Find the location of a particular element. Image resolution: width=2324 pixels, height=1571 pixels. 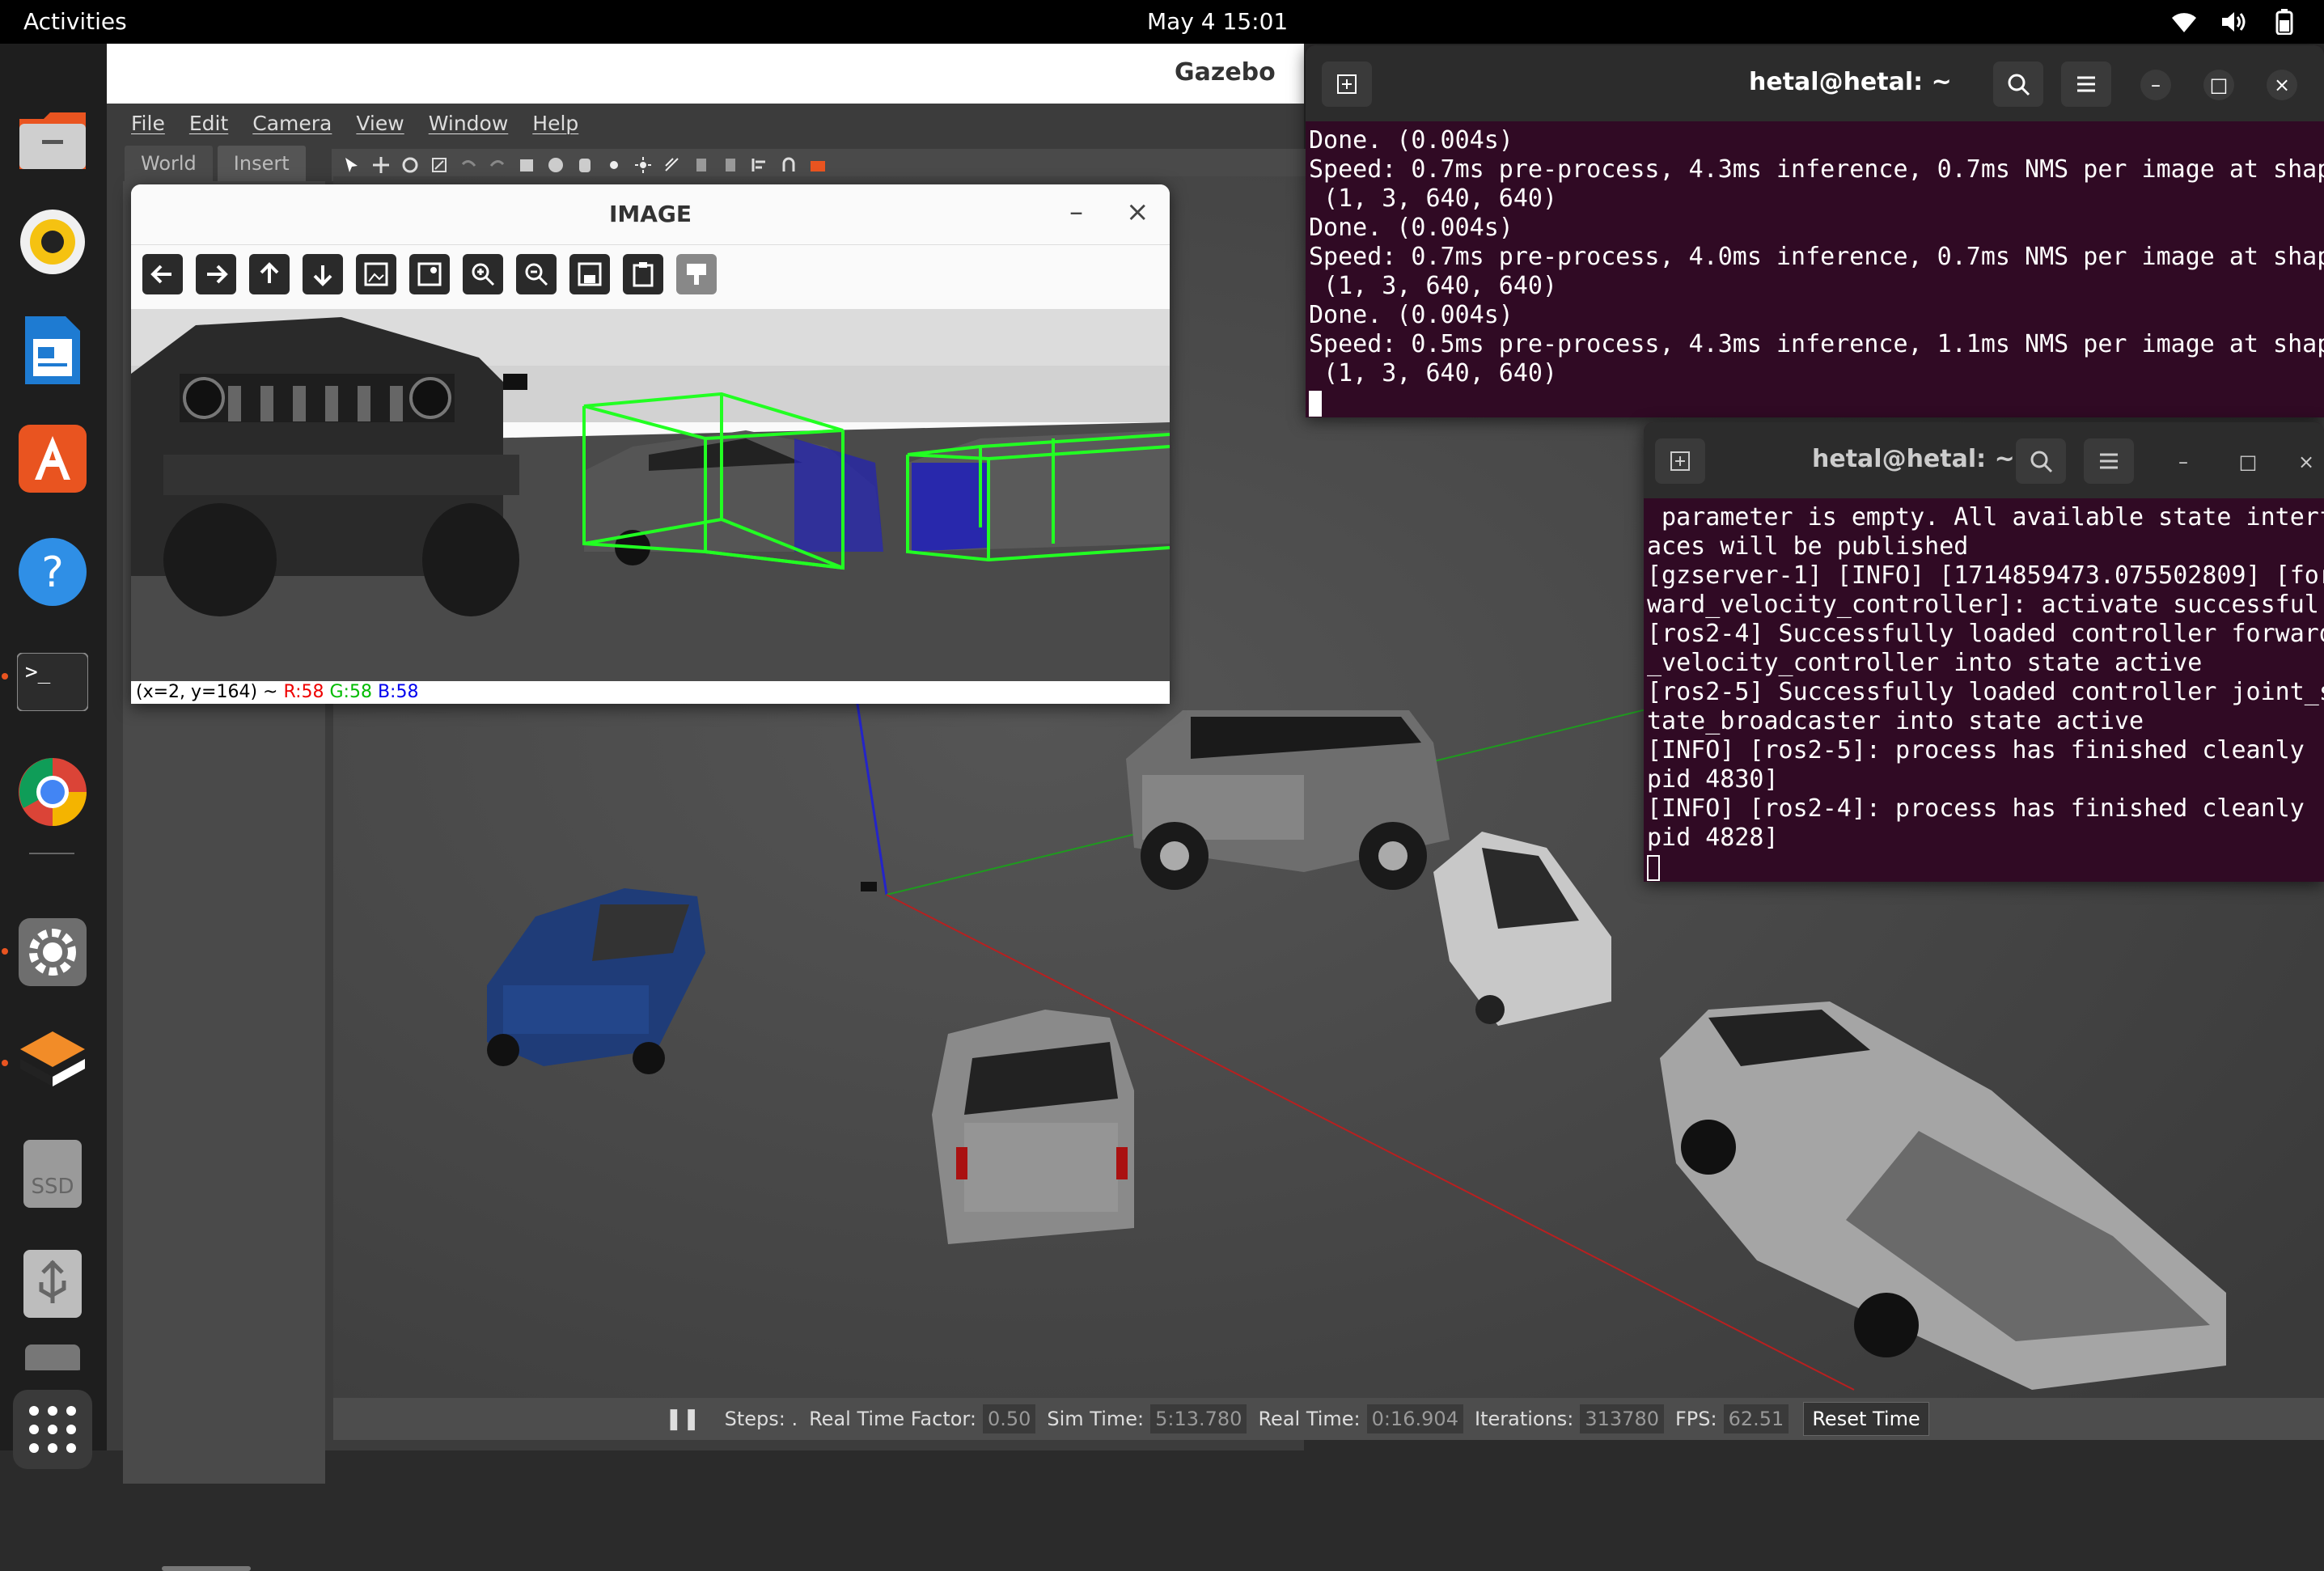

redo-icon is located at coordinates (498, 165).